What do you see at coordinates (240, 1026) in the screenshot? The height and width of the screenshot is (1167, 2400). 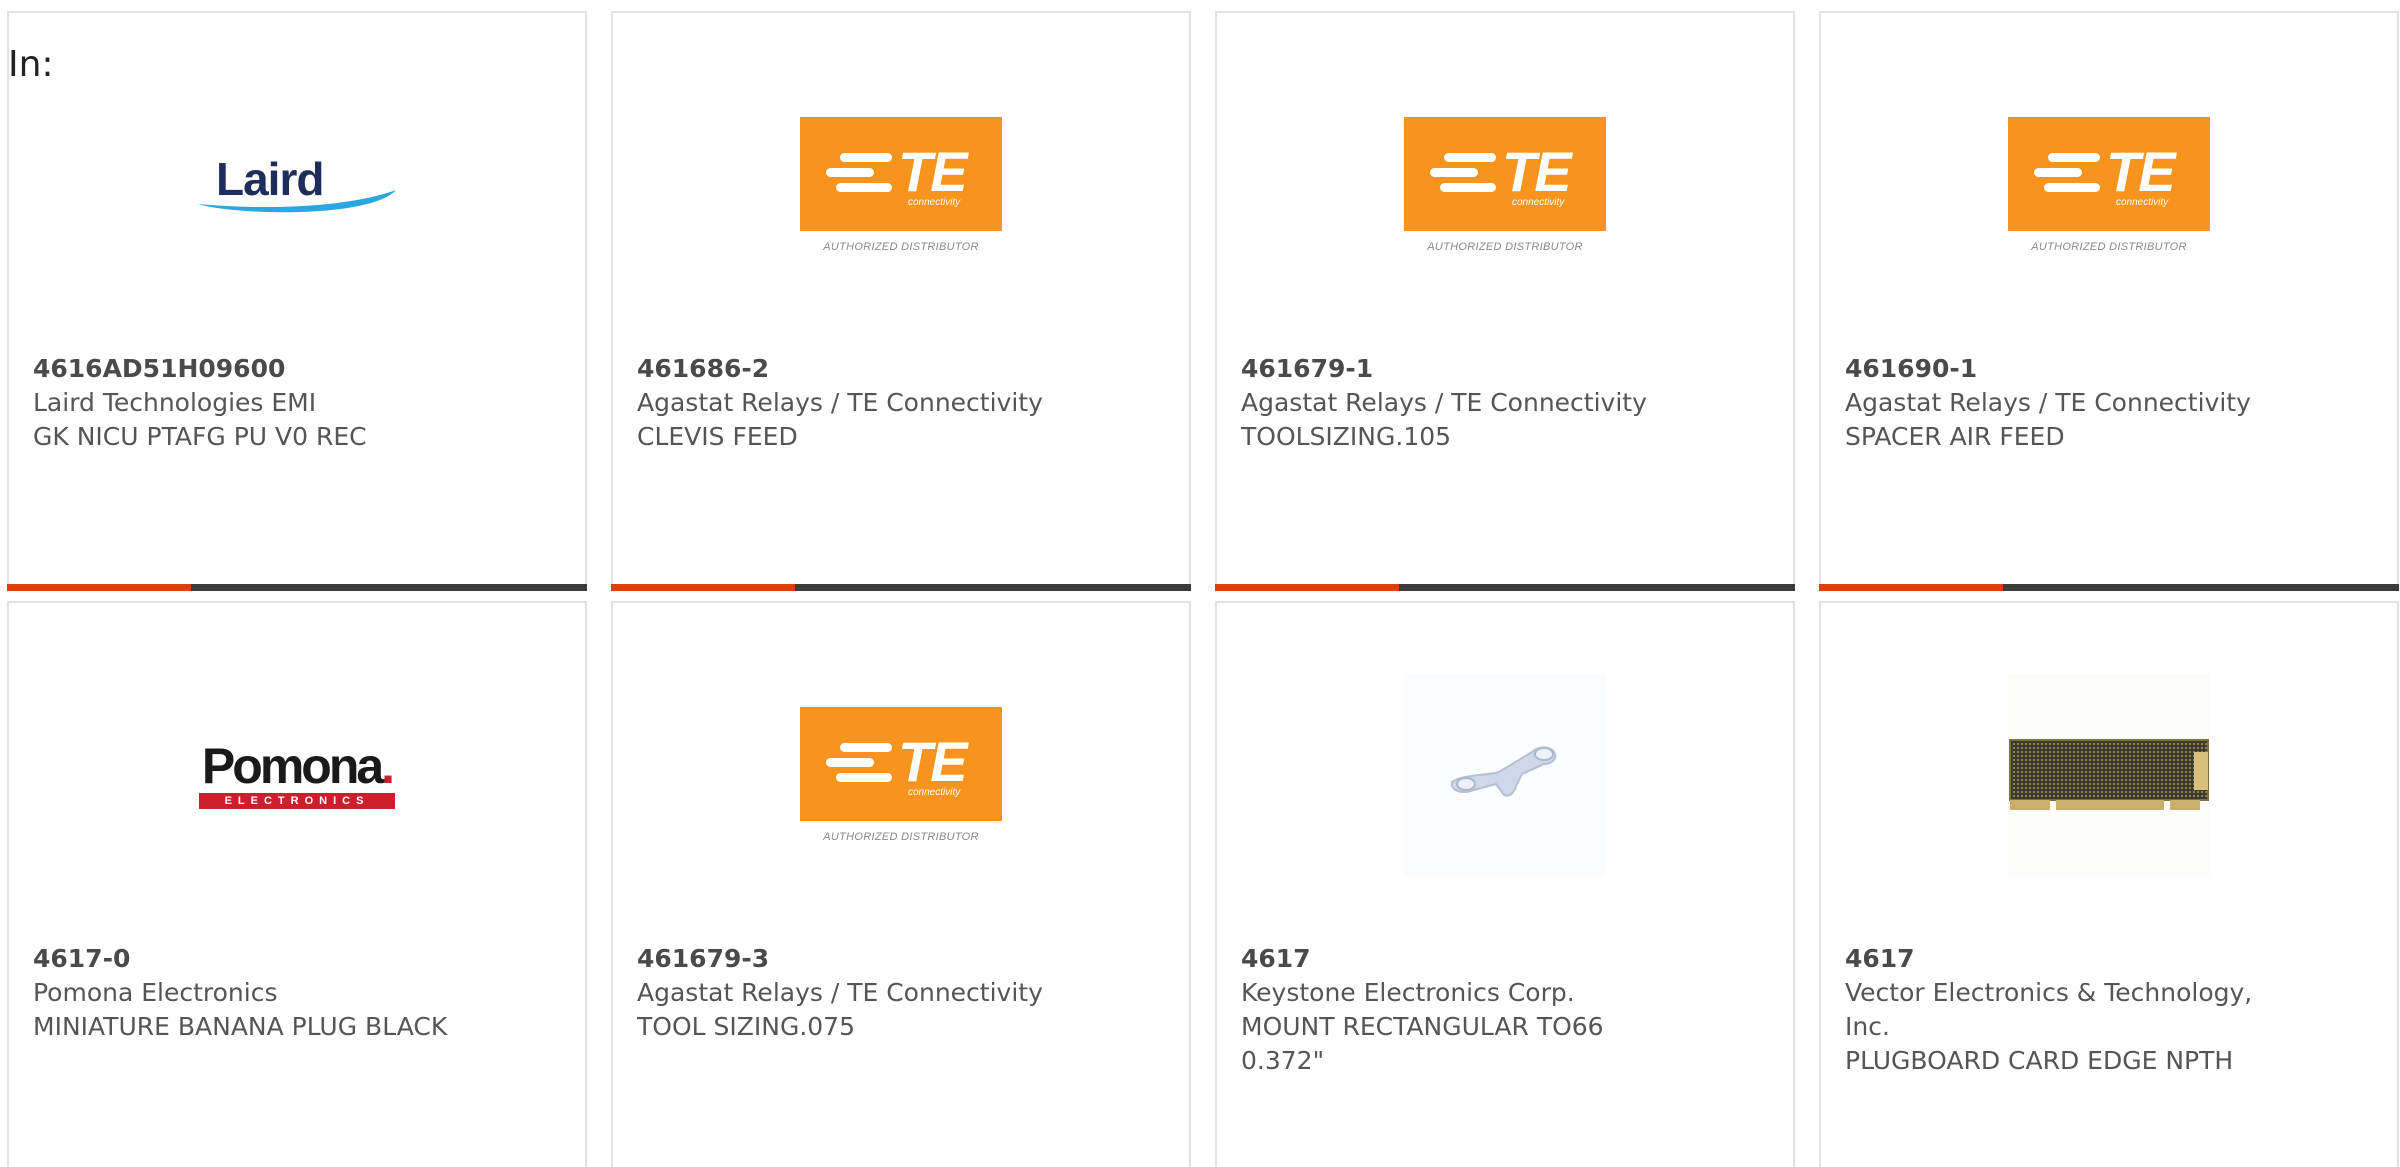 I see `product-description: MINIATURE BANANA PLUG BLACK` at bounding box center [240, 1026].